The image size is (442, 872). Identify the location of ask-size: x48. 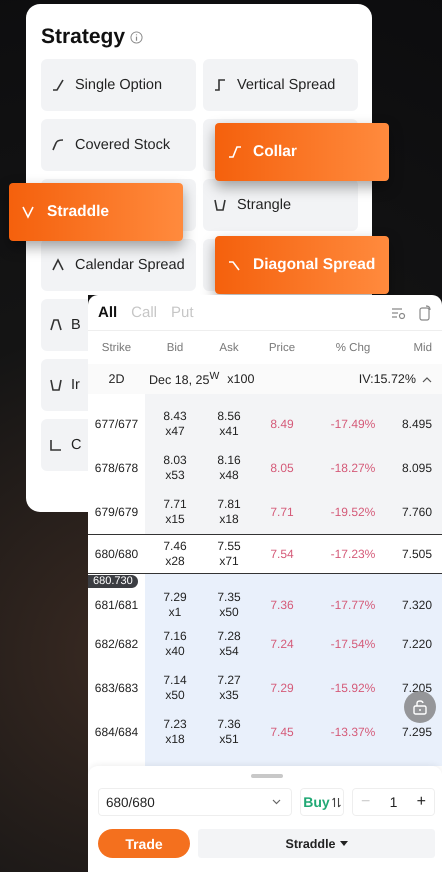
(229, 475).